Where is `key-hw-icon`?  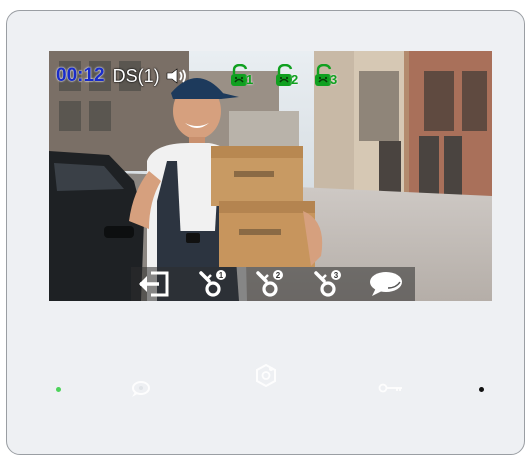 key-hw-icon is located at coordinates (391, 388).